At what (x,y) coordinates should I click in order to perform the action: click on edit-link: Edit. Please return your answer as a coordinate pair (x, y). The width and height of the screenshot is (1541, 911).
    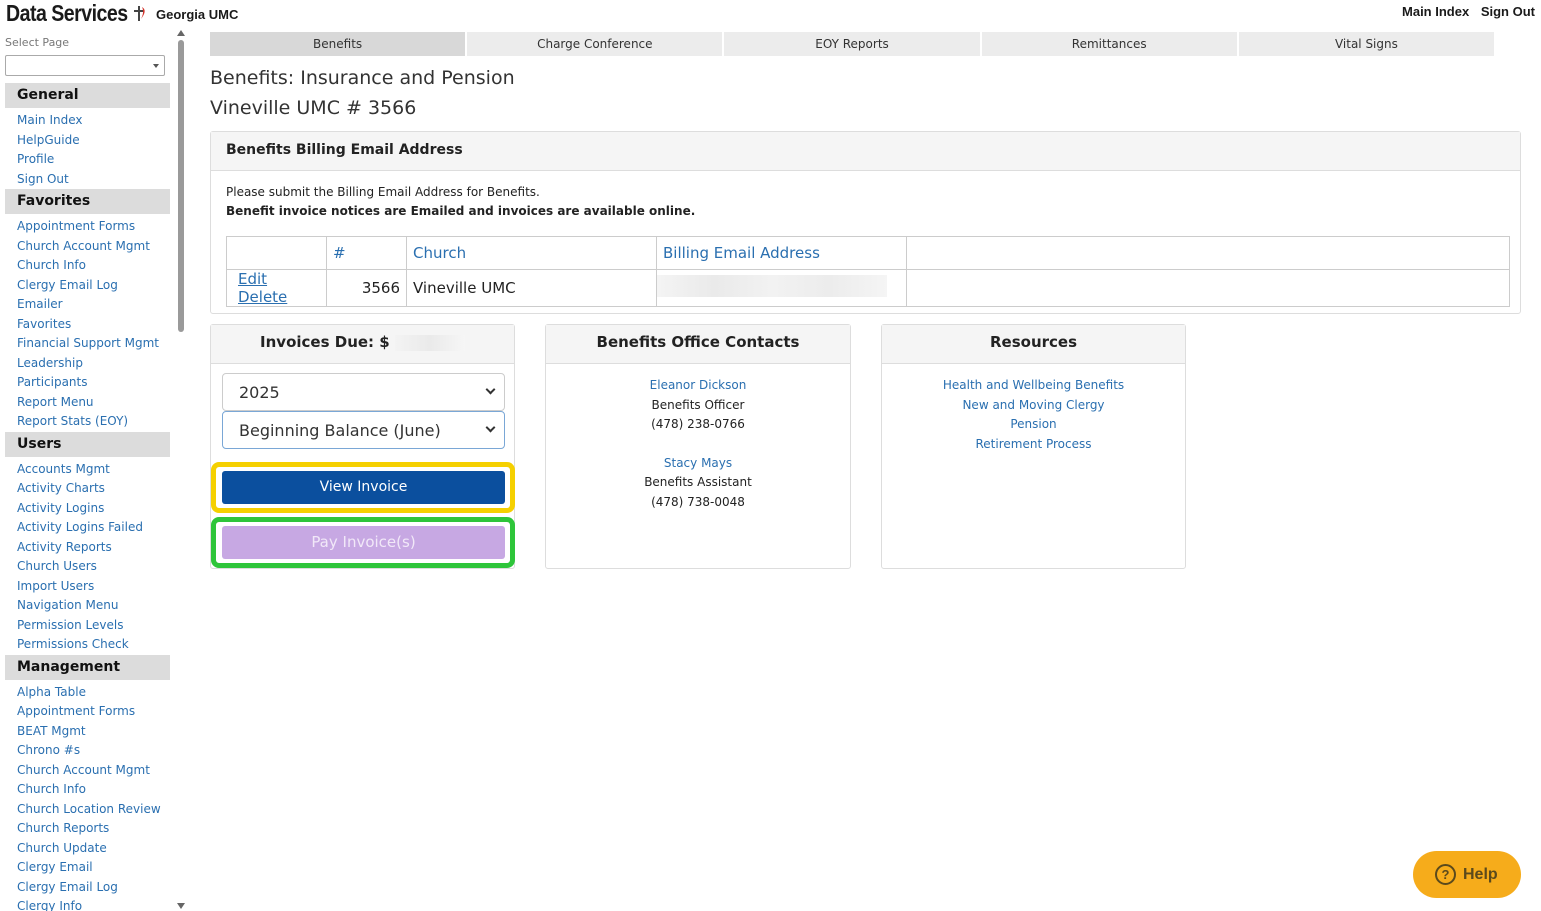
    Looking at the image, I should click on (252, 279).